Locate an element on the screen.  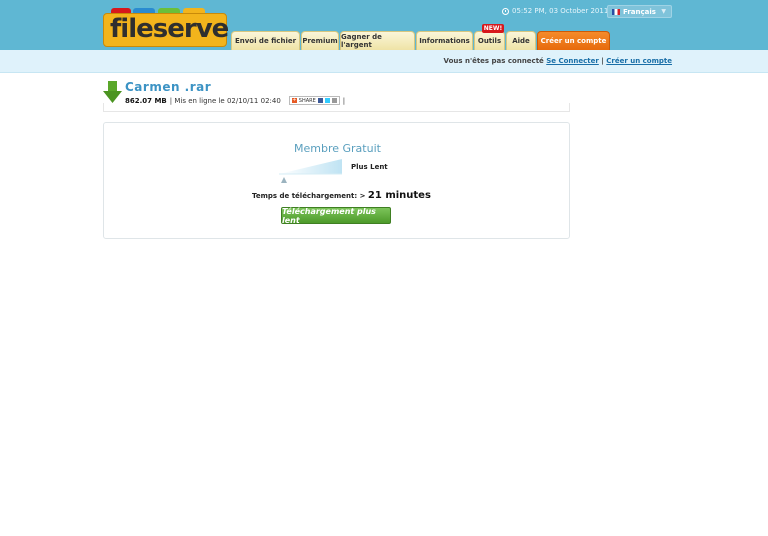
download-arrow-icon is located at coordinates (112, 92).